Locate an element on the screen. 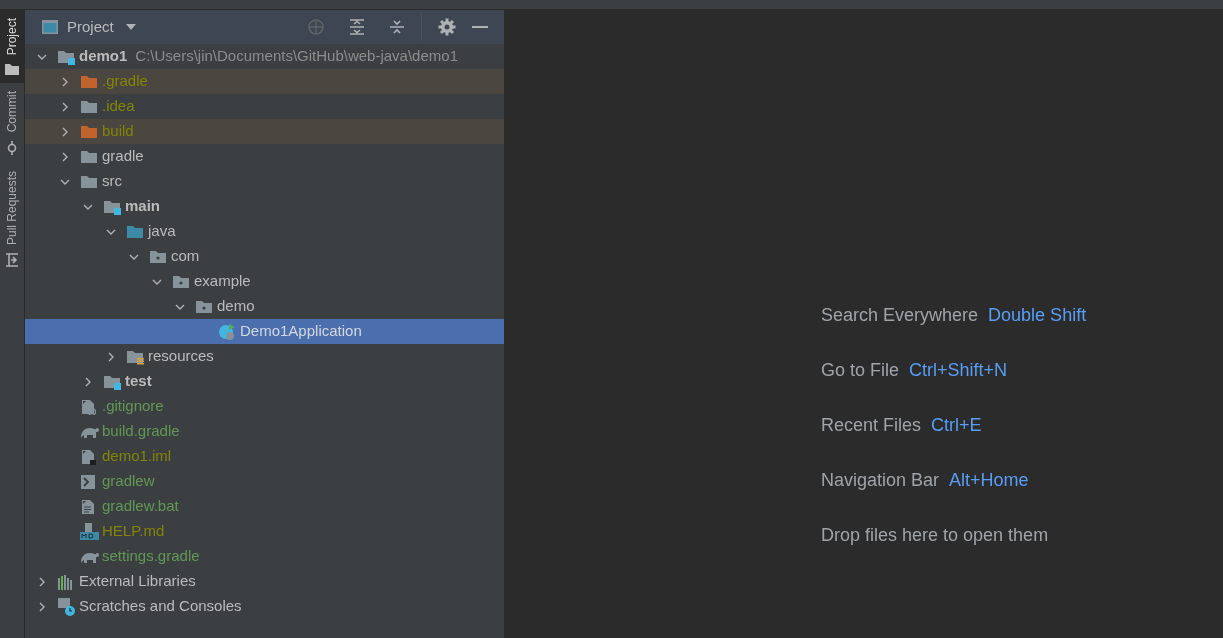  tree-label: src is located at coordinates (112, 181).